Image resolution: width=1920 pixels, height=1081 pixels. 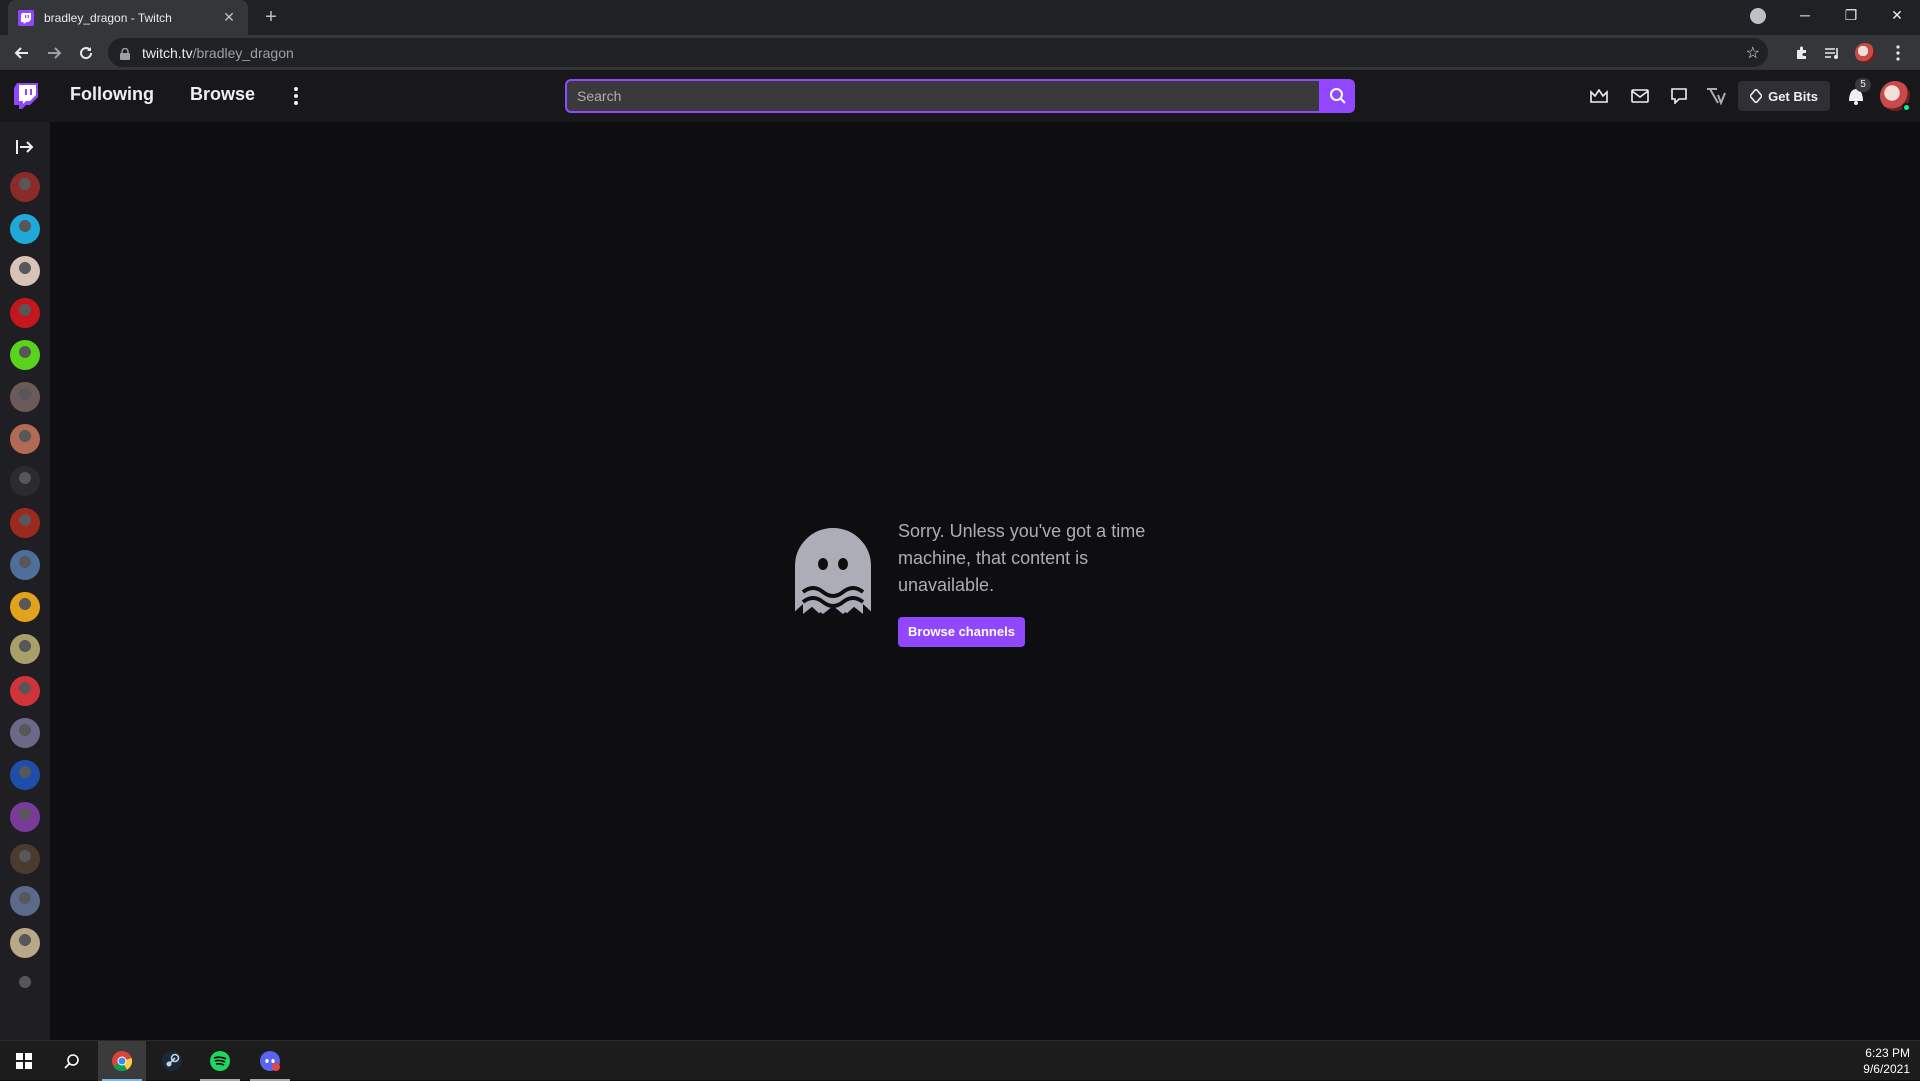 What do you see at coordinates (1863, 85) in the screenshot?
I see `notification-count-badge: 5` at bounding box center [1863, 85].